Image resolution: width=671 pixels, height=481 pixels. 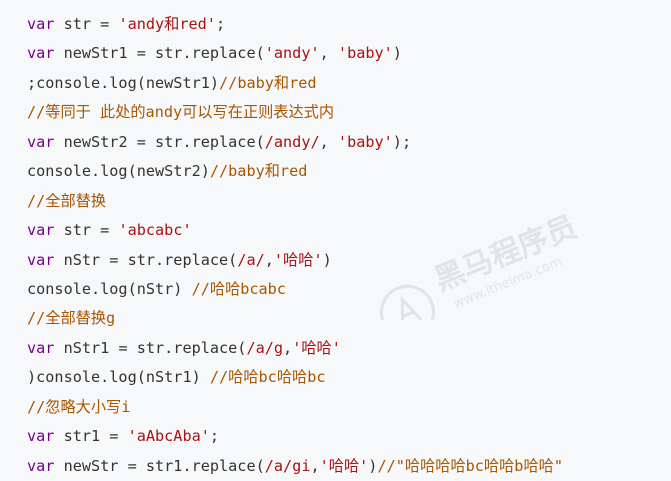 What do you see at coordinates (67, 200) in the screenshot?
I see `comment-token: //全部替换` at bounding box center [67, 200].